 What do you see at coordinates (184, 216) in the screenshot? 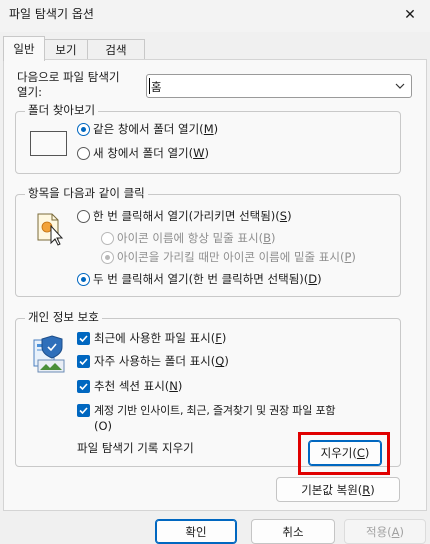
I see `radio-single-click: 한 번 클릭해서 열기(가리키면 선택됨)(S)` at bounding box center [184, 216].